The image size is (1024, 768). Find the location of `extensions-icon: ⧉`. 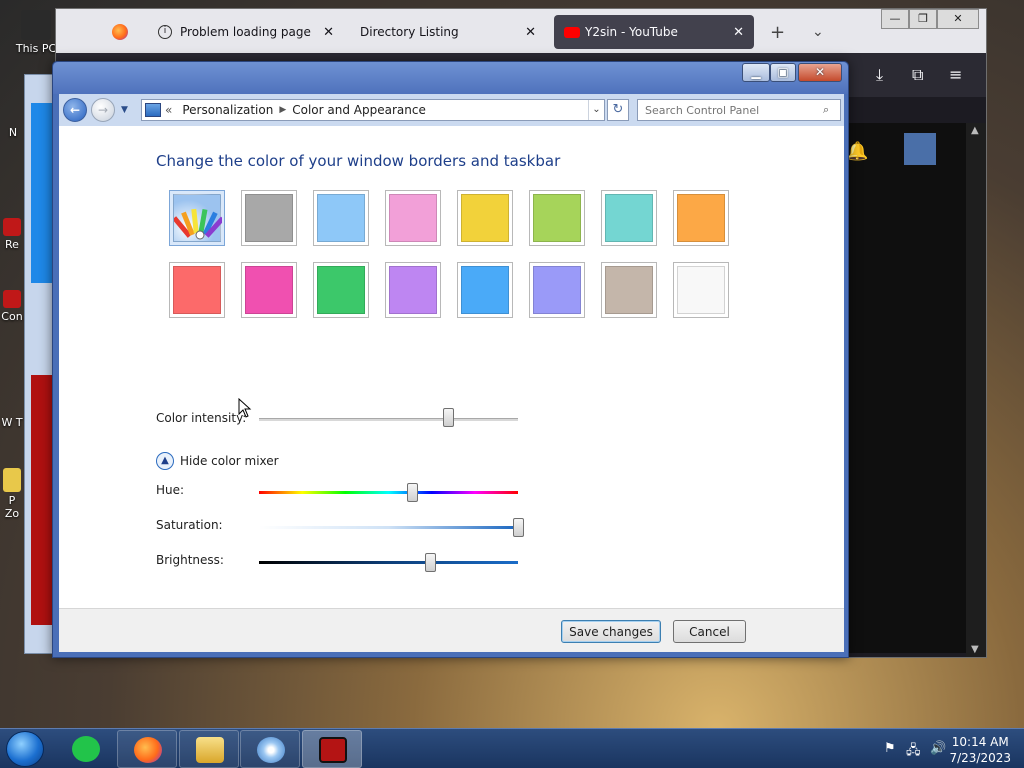

extensions-icon: ⧉ is located at coordinates (917, 75).